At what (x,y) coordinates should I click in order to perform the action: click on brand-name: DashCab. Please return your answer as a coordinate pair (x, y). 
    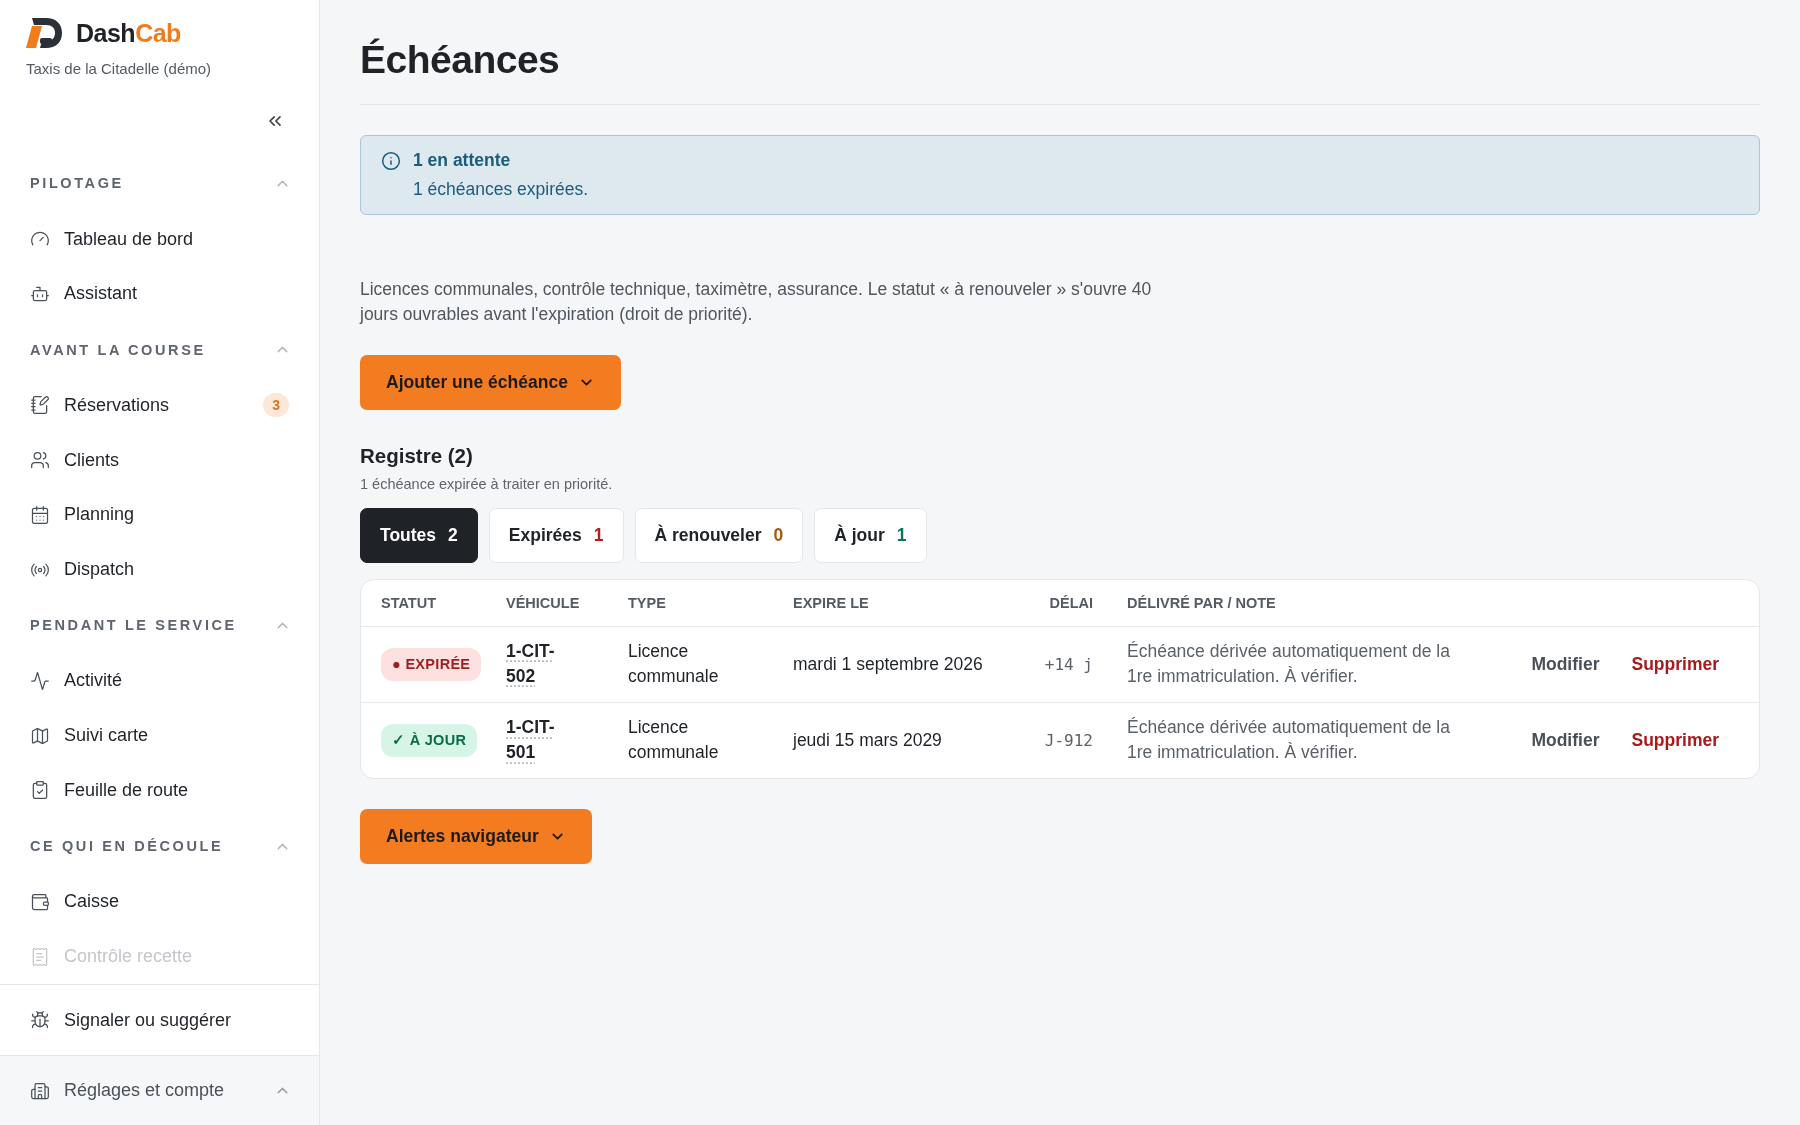
    Looking at the image, I should click on (128, 33).